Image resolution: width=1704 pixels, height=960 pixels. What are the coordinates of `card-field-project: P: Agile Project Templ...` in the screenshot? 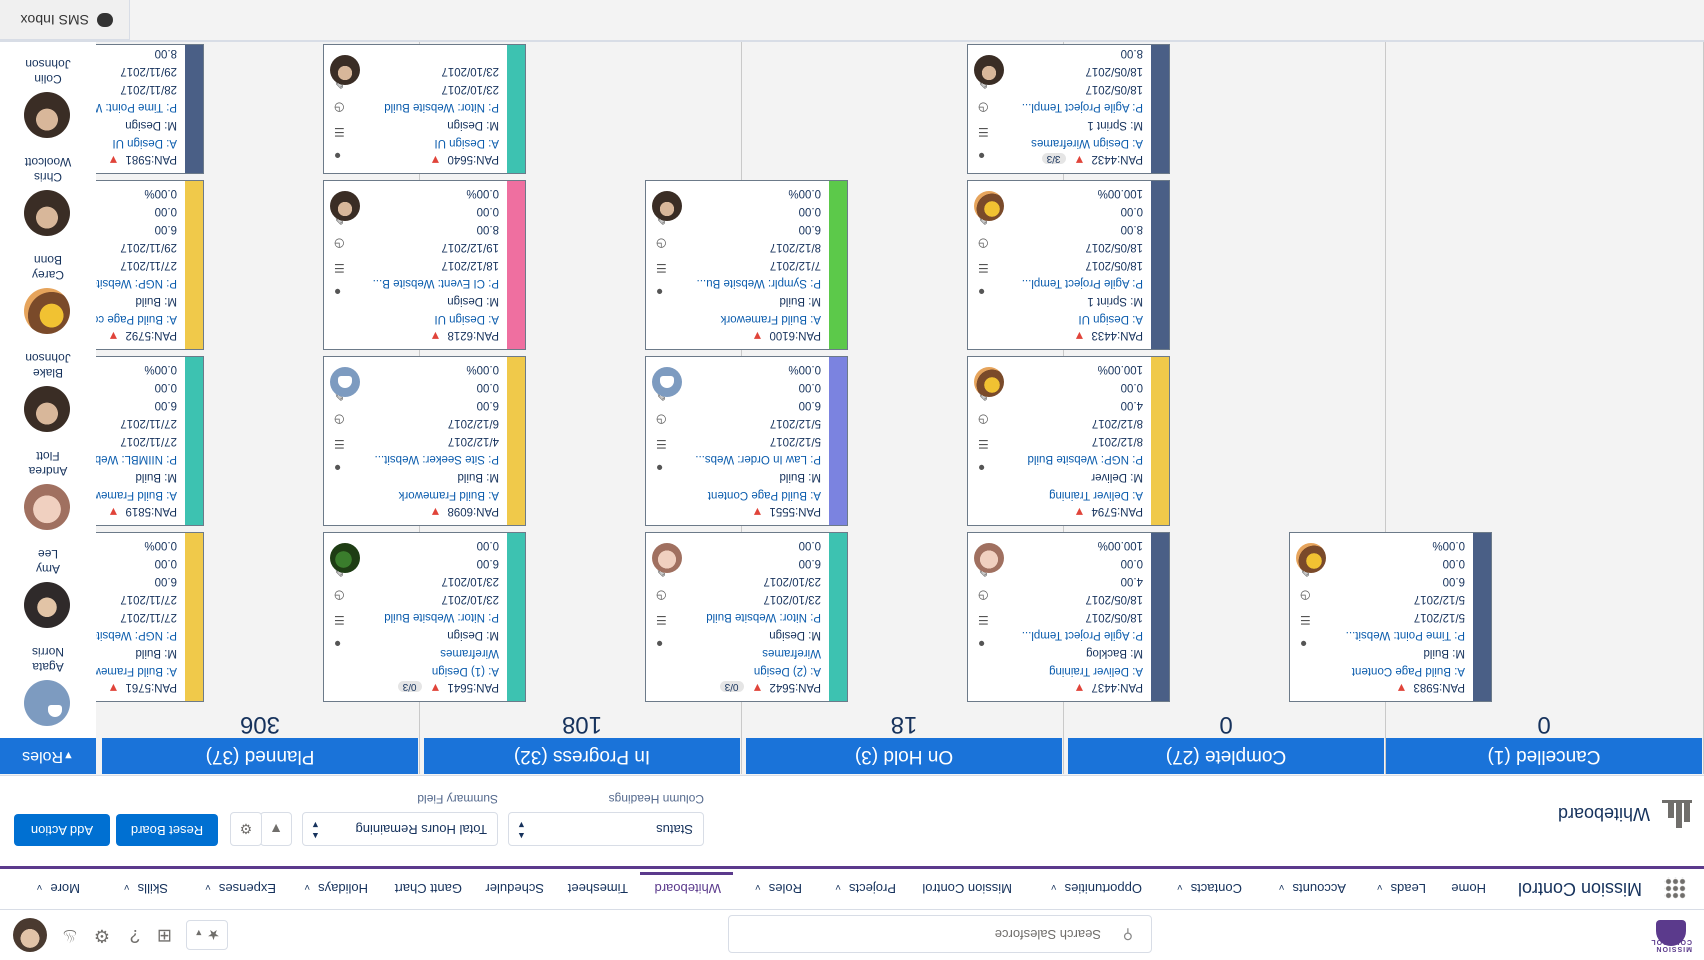 It's located at (1082, 283).